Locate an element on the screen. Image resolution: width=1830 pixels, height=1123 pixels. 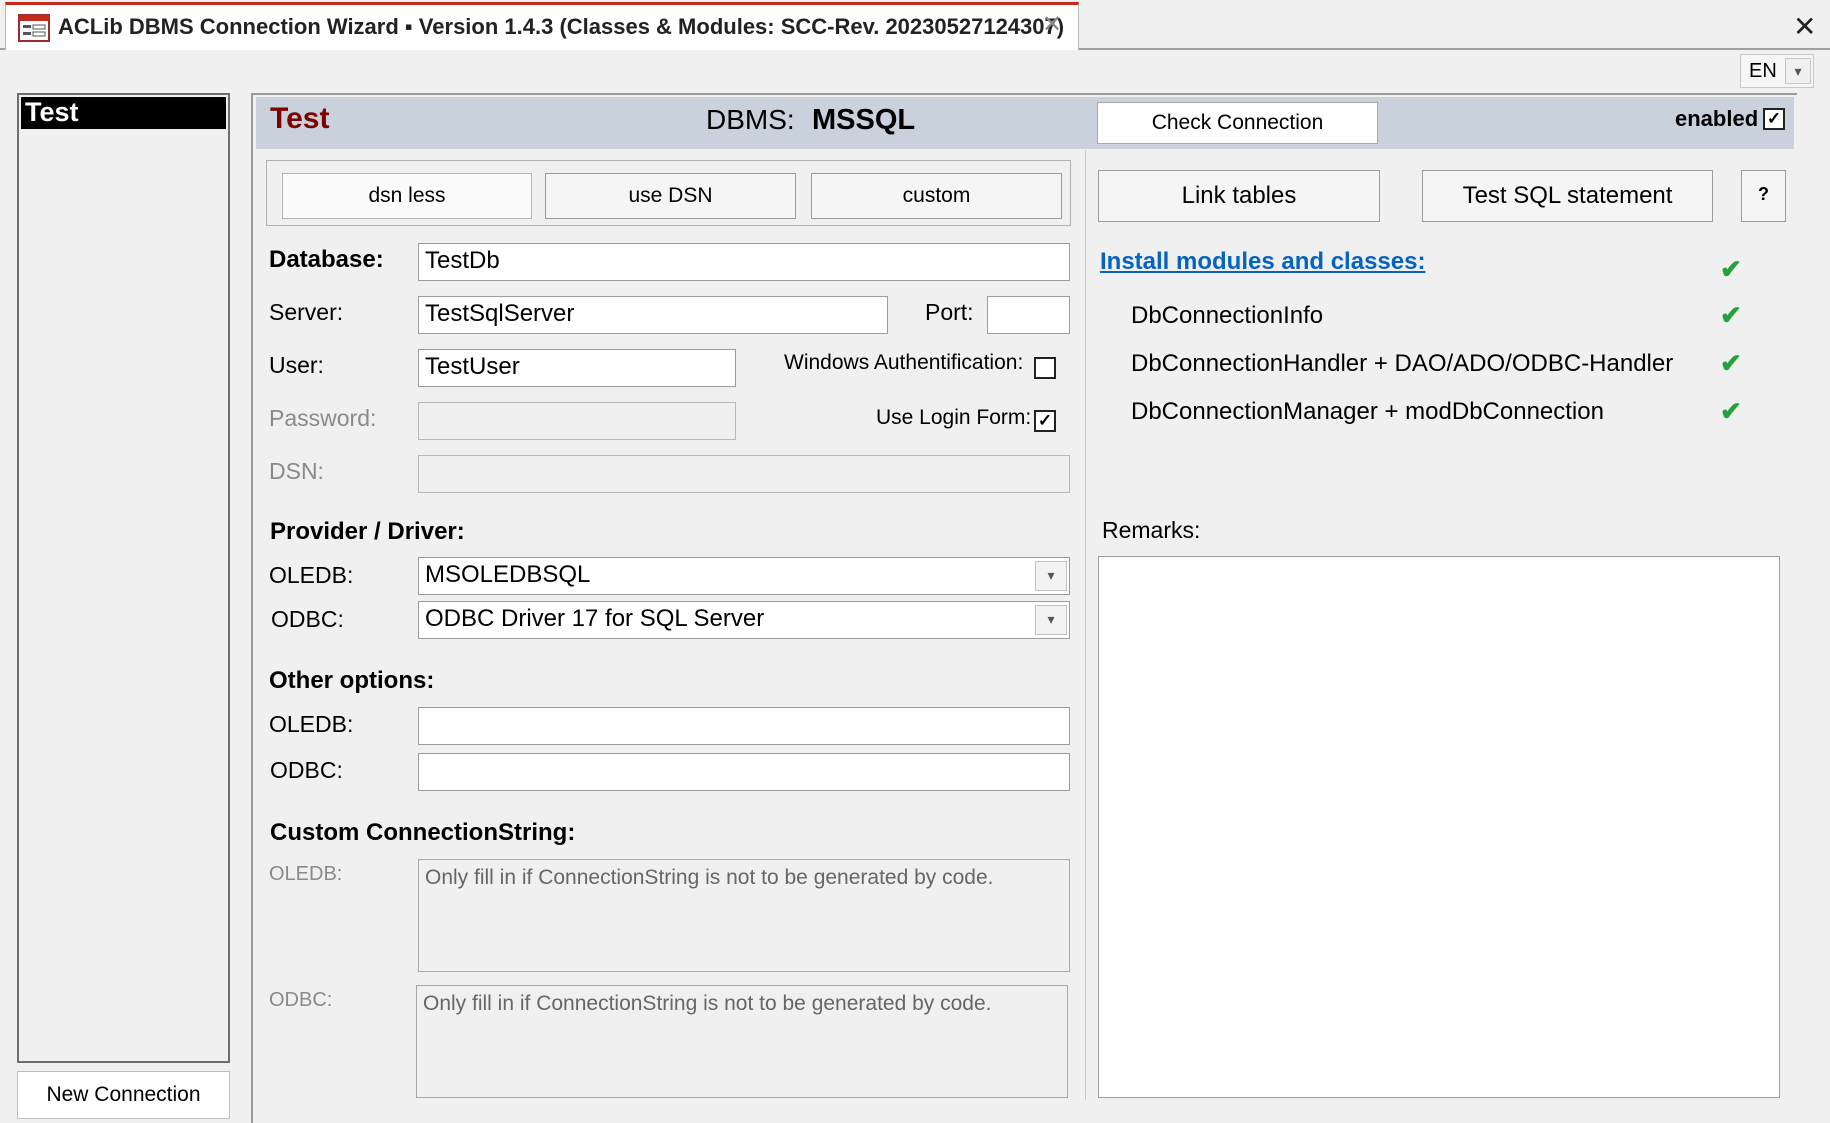
database-label: Database: is located at coordinates (326, 259).